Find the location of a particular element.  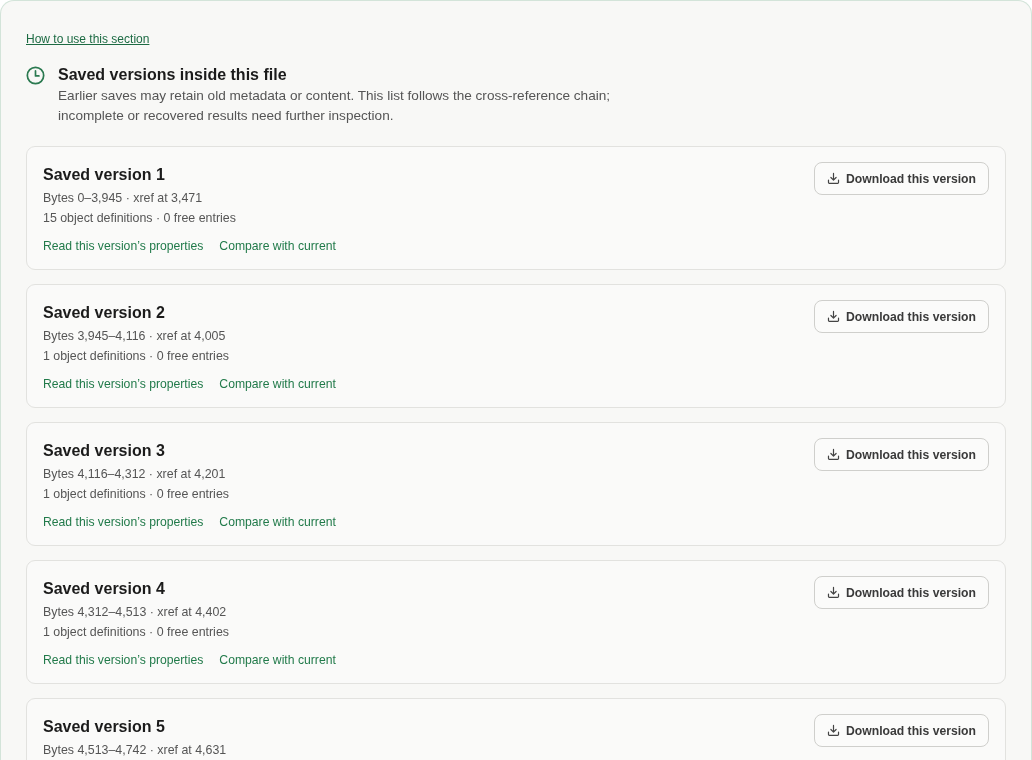

help-link: How to use this section is located at coordinates (88, 39).